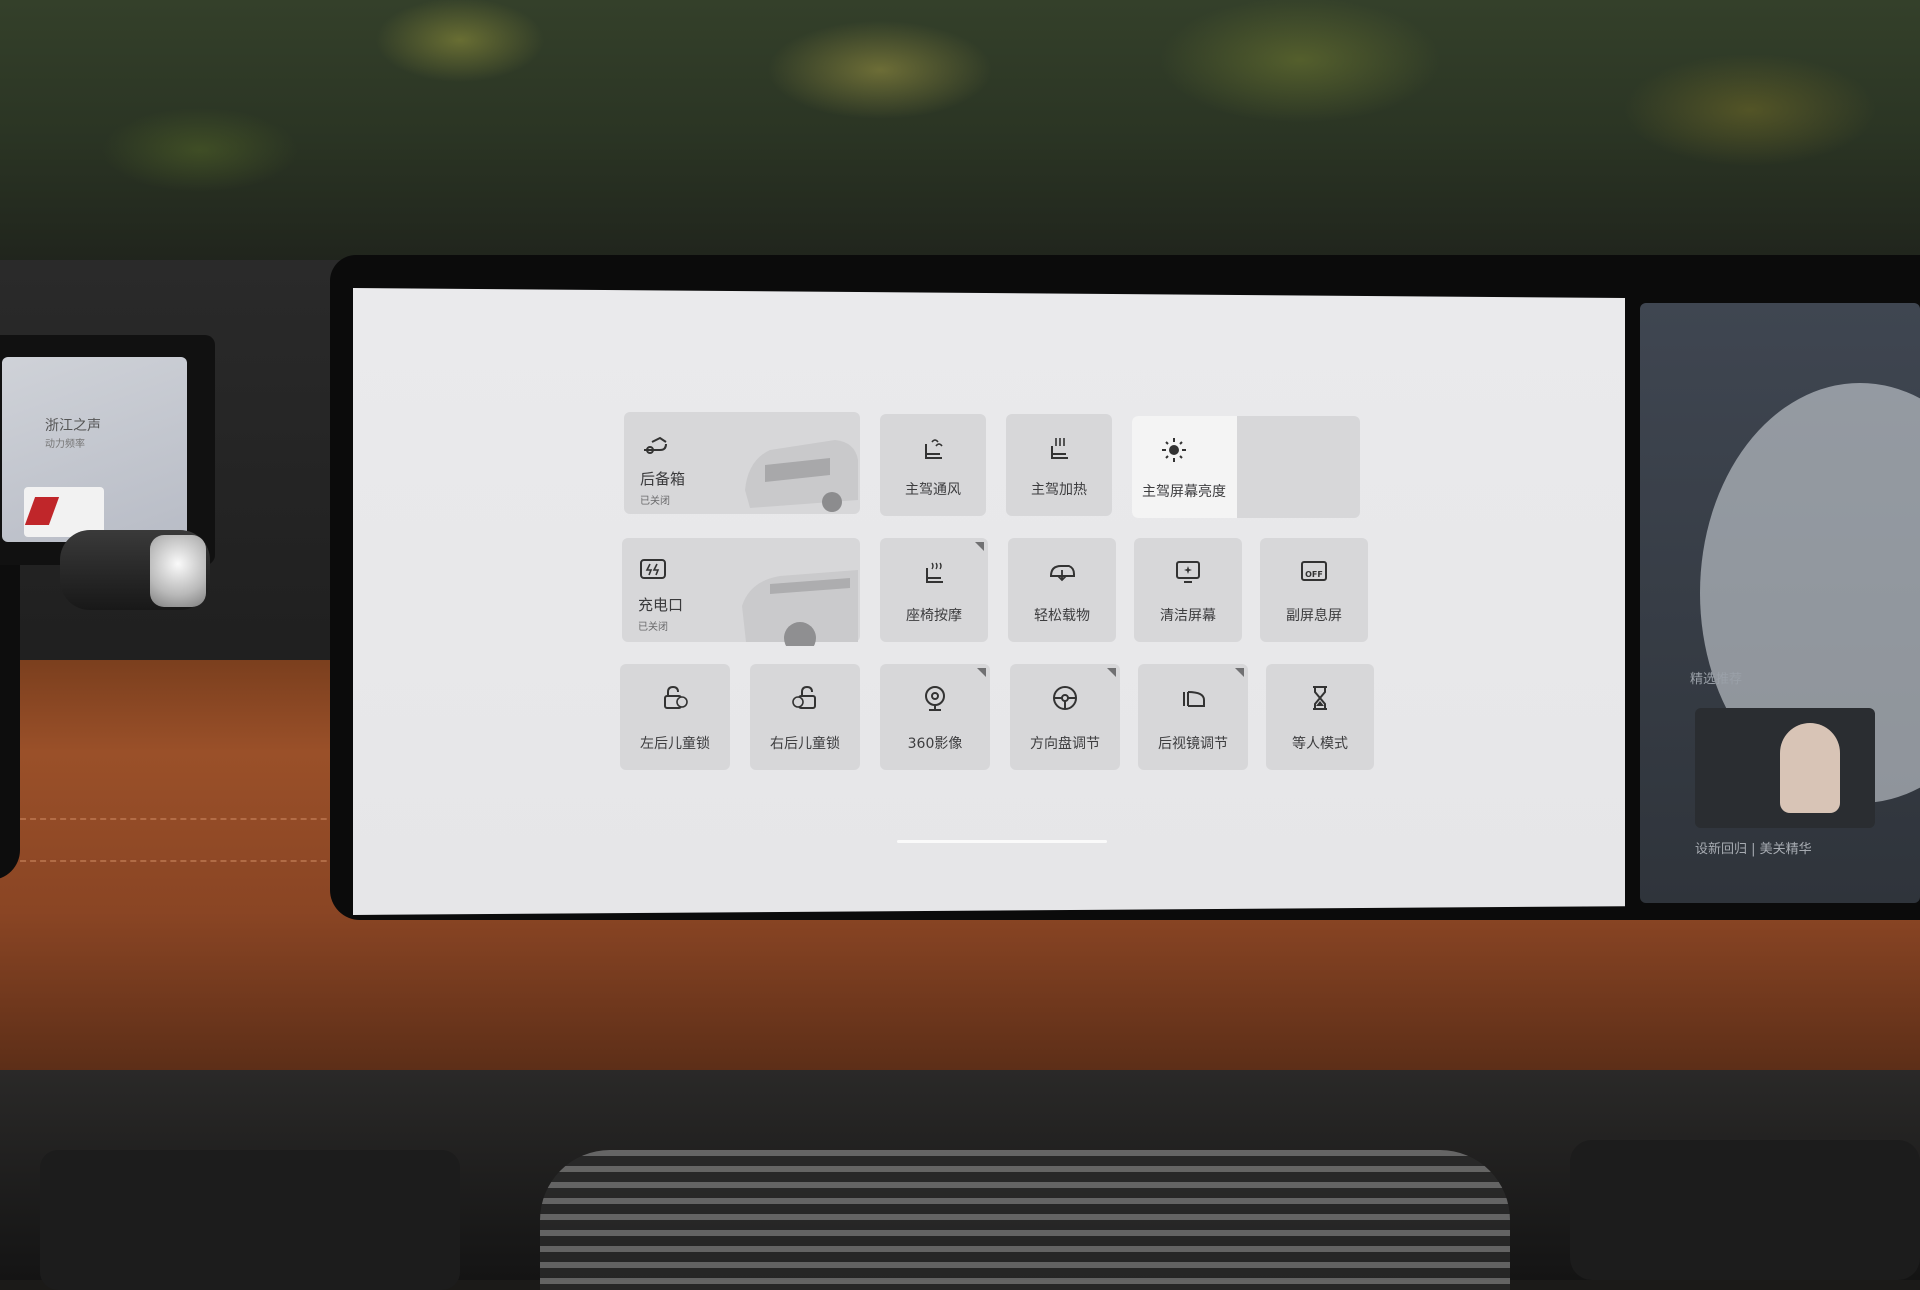 The image size is (1920, 1290). What do you see at coordinates (1174, 450) in the screenshot?
I see `brightness-icon` at bounding box center [1174, 450].